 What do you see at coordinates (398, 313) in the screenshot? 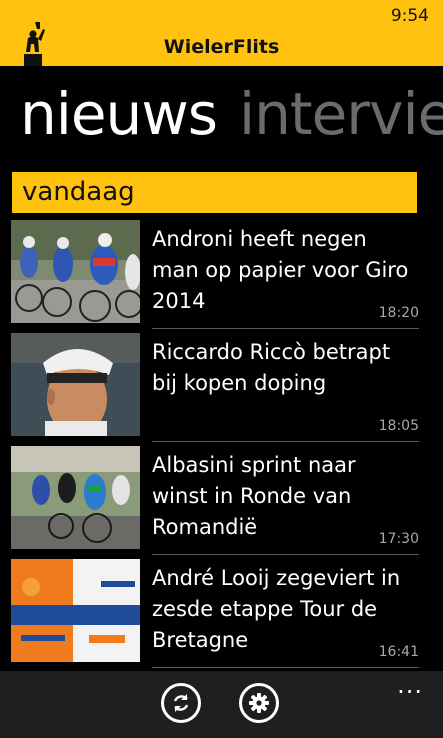
I see `news-time: 18:20` at bounding box center [398, 313].